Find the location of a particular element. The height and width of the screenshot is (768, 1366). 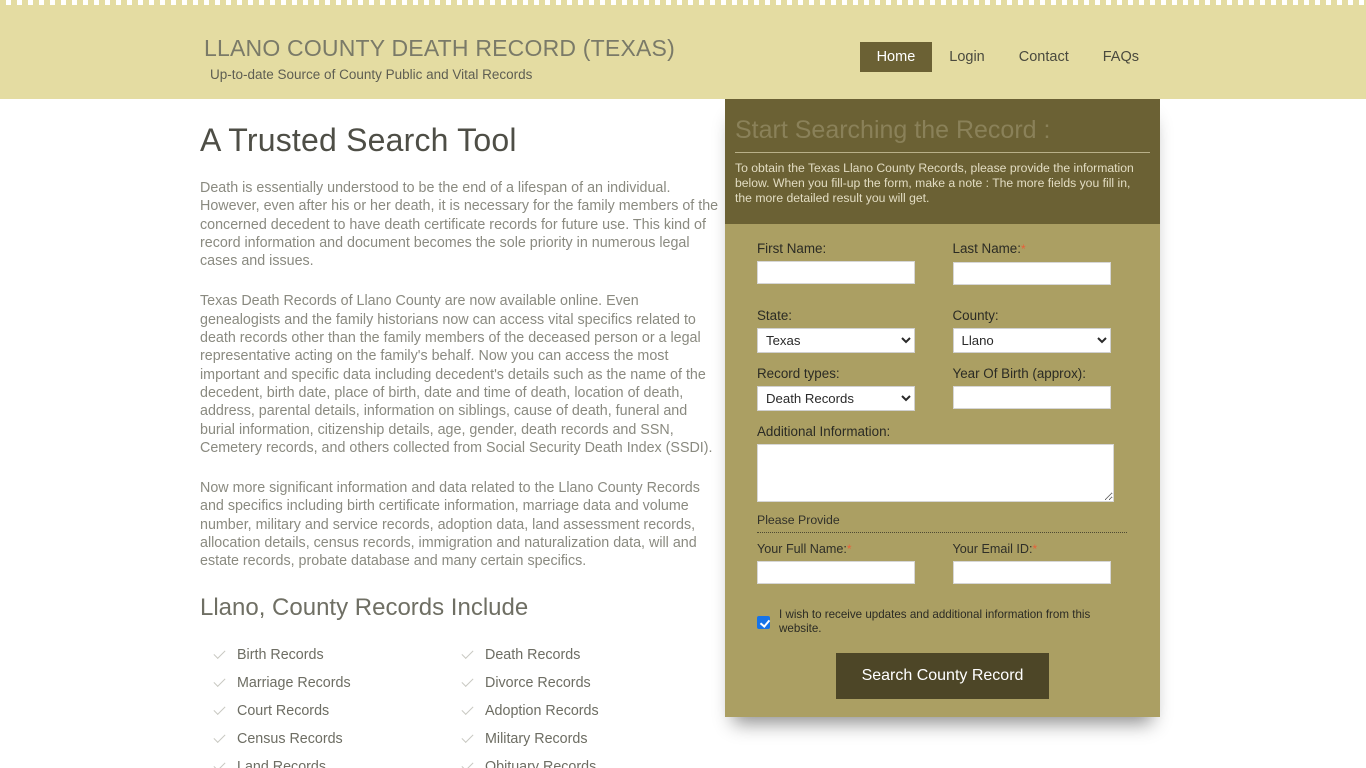

email-input is located at coordinates (1031, 572).